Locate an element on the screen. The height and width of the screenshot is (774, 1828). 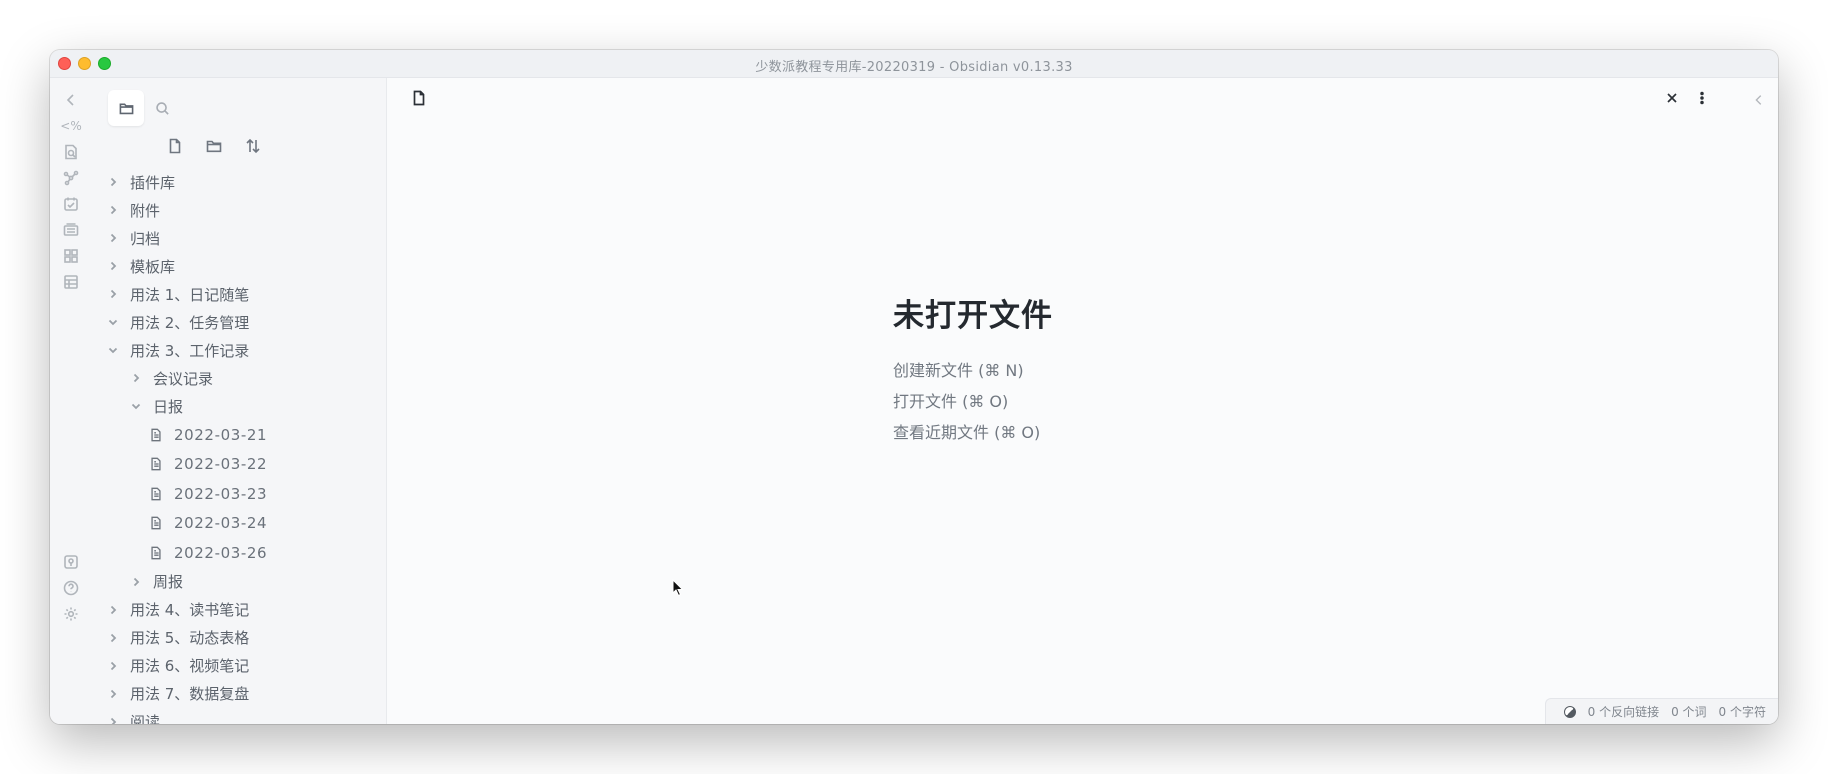
graph-view-icon is located at coordinates (71, 178).